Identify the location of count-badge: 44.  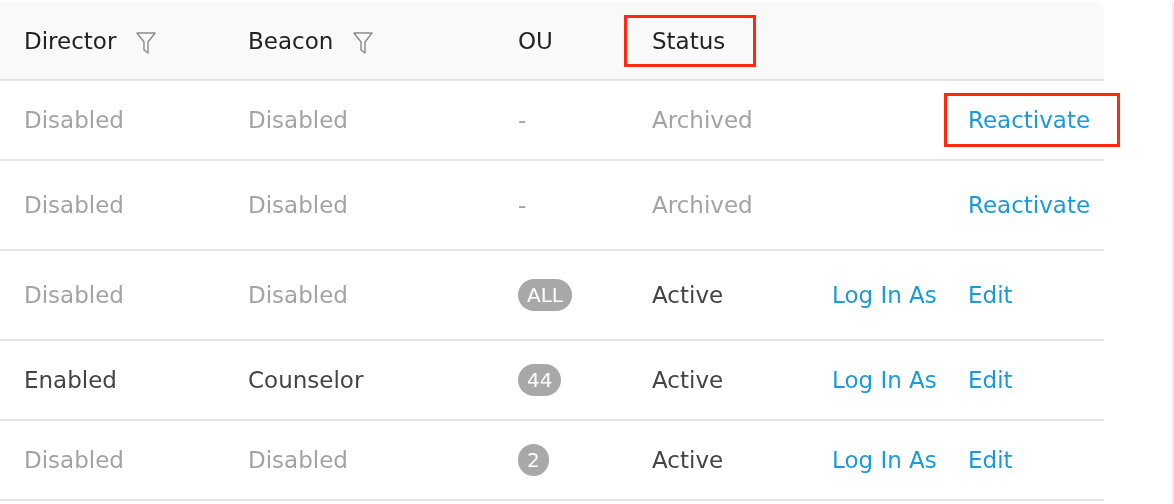
(540, 380).